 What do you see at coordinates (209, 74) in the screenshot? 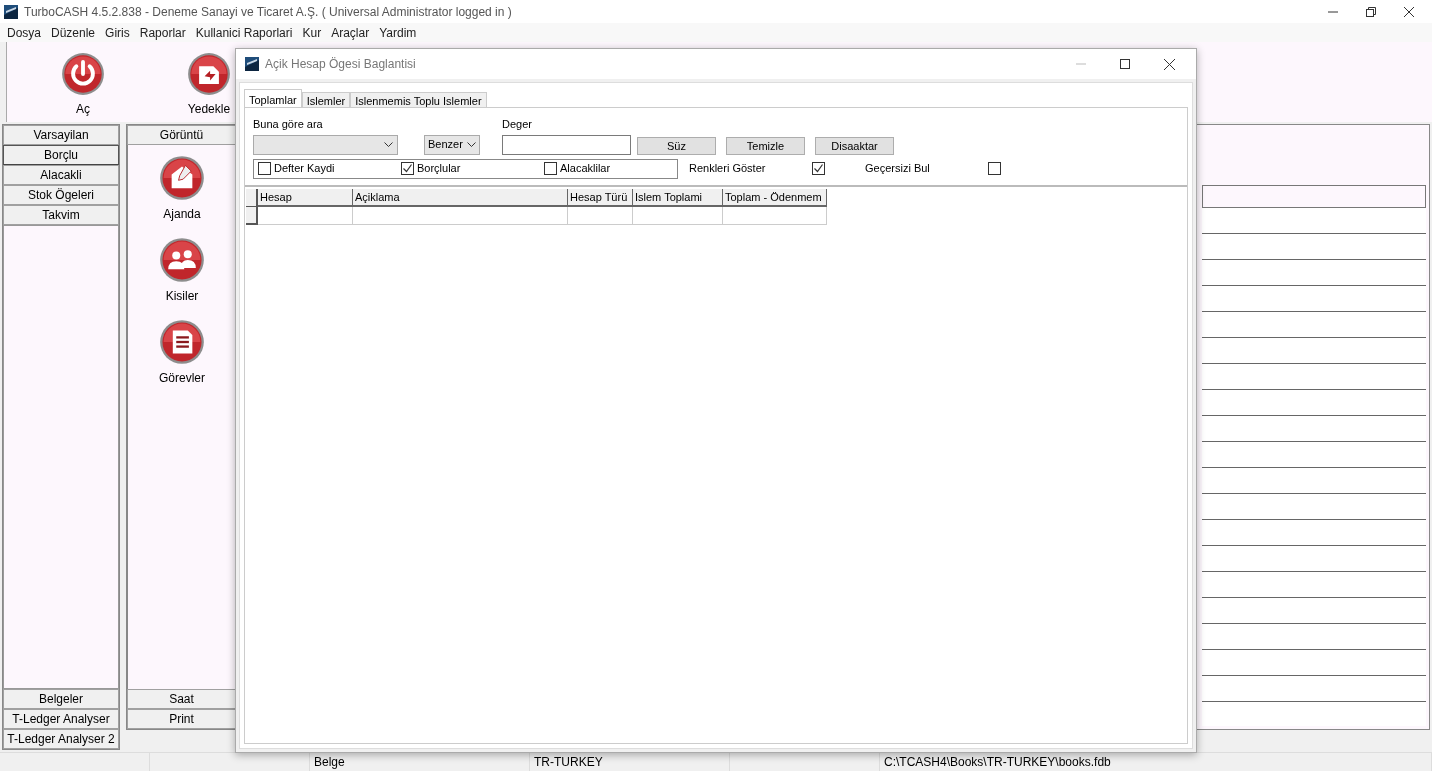
I see `backup-icon` at bounding box center [209, 74].